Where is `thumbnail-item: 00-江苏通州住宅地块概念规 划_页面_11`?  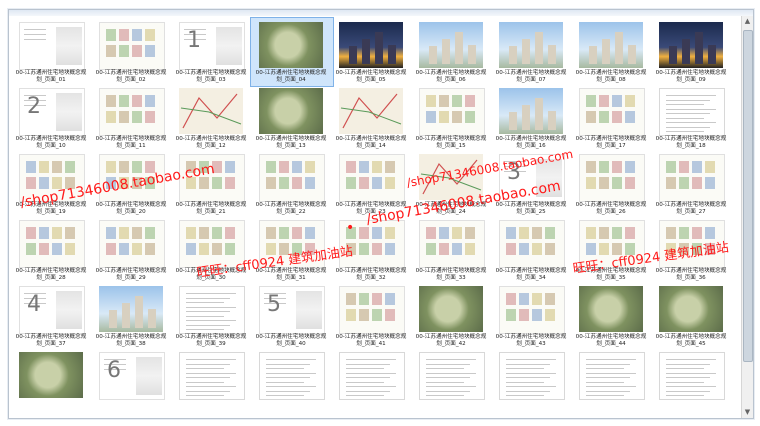 thumbnail-item: 00-江苏通州住宅地块概念规 划_页面_11 is located at coordinates (131, 118).